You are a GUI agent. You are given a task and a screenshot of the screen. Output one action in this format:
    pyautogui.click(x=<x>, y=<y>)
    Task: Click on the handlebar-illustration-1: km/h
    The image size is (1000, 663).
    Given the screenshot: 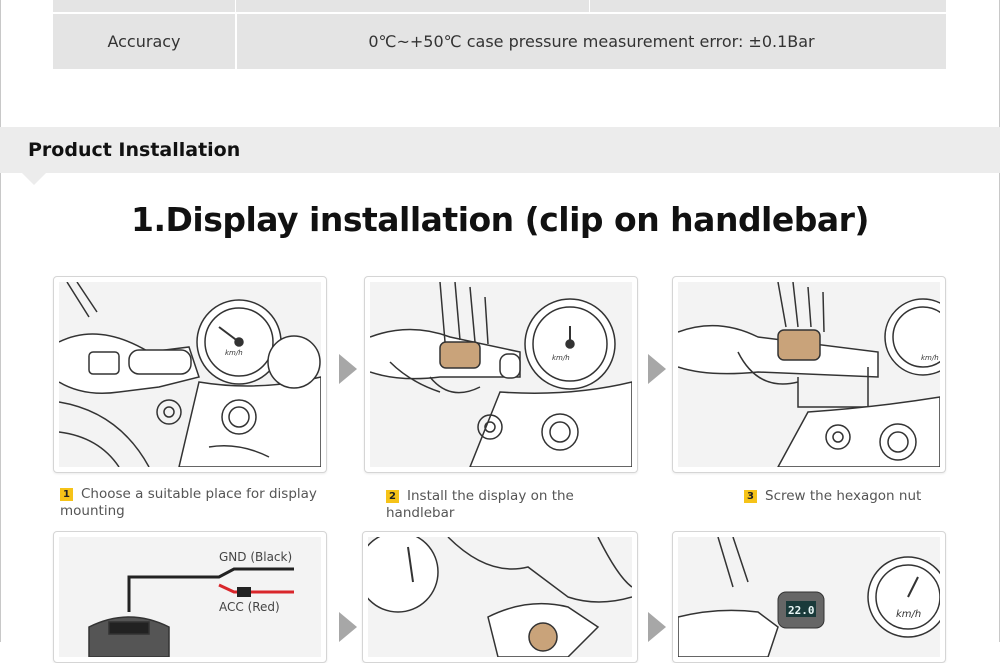 What is the action you would take?
    pyautogui.click(x=190, y=374)
    